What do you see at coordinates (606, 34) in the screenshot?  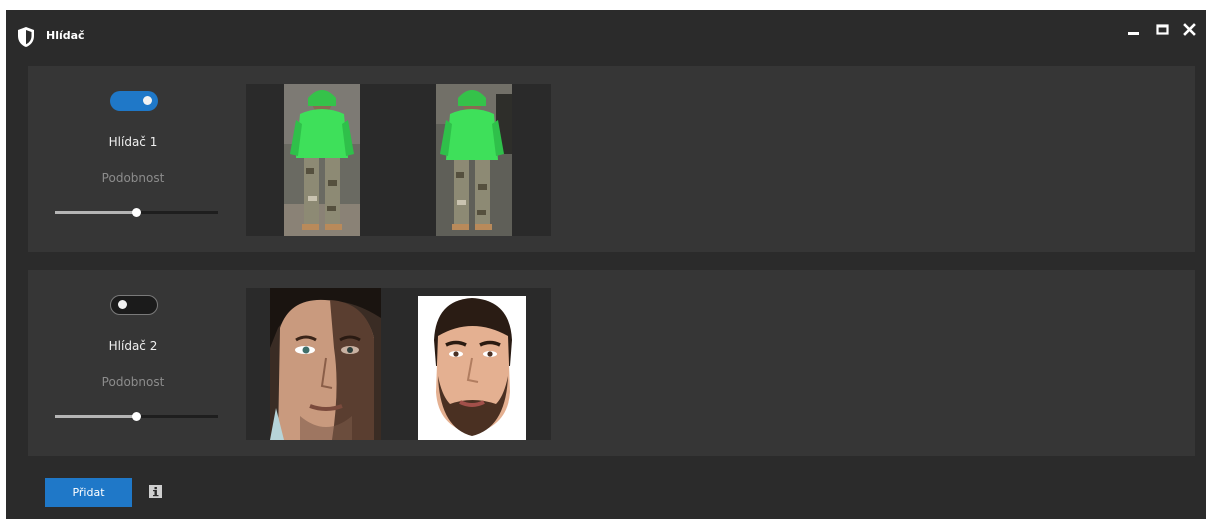 I see `title-bar: Hlídač` at bounding box center [606, 34].